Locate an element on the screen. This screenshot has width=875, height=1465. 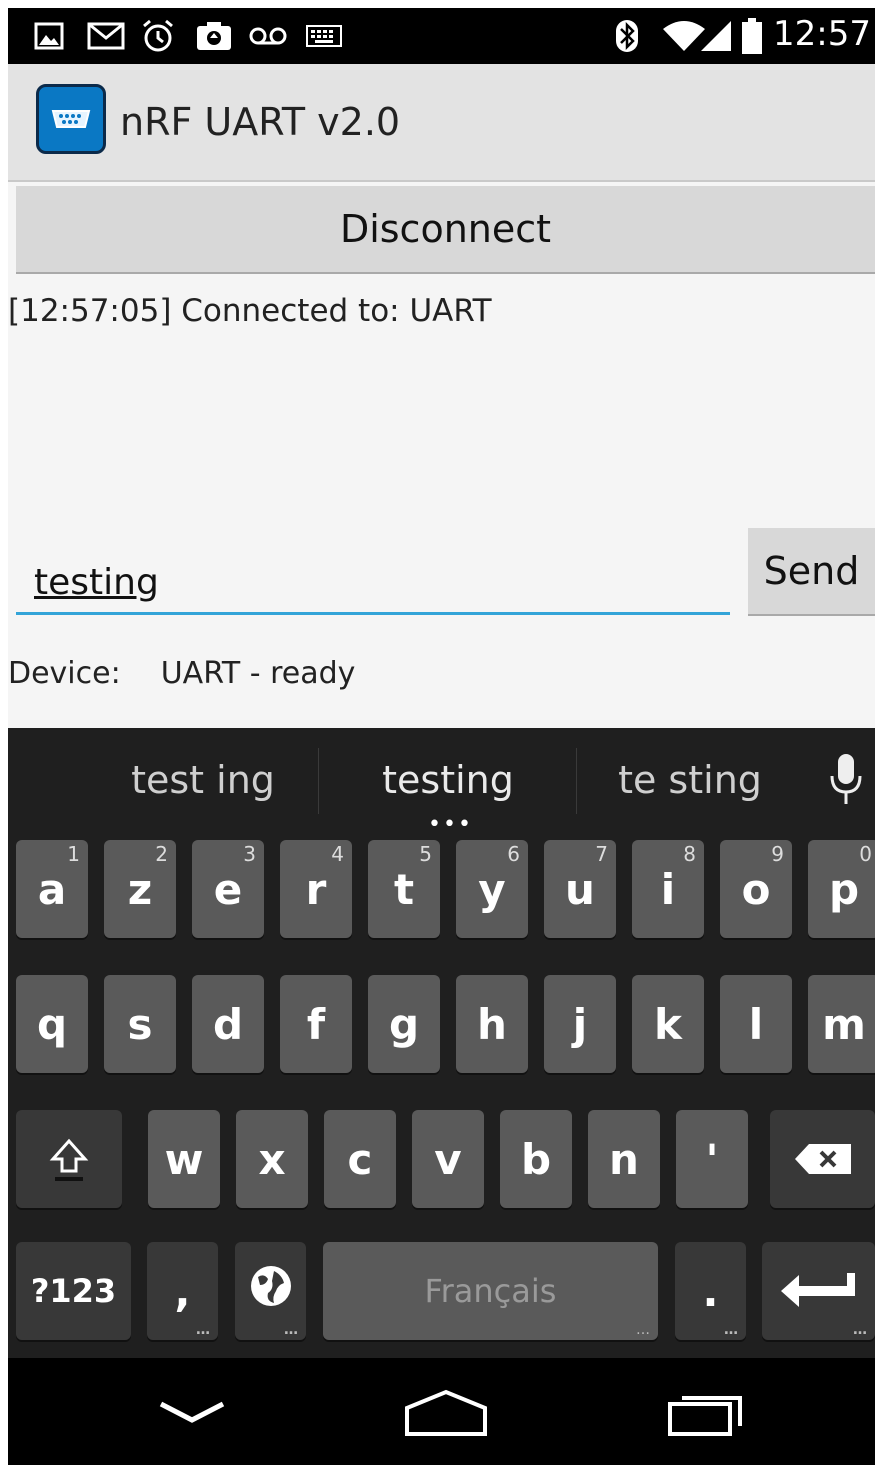
key-number-hint: 9 is located at coordinates (777, 854).